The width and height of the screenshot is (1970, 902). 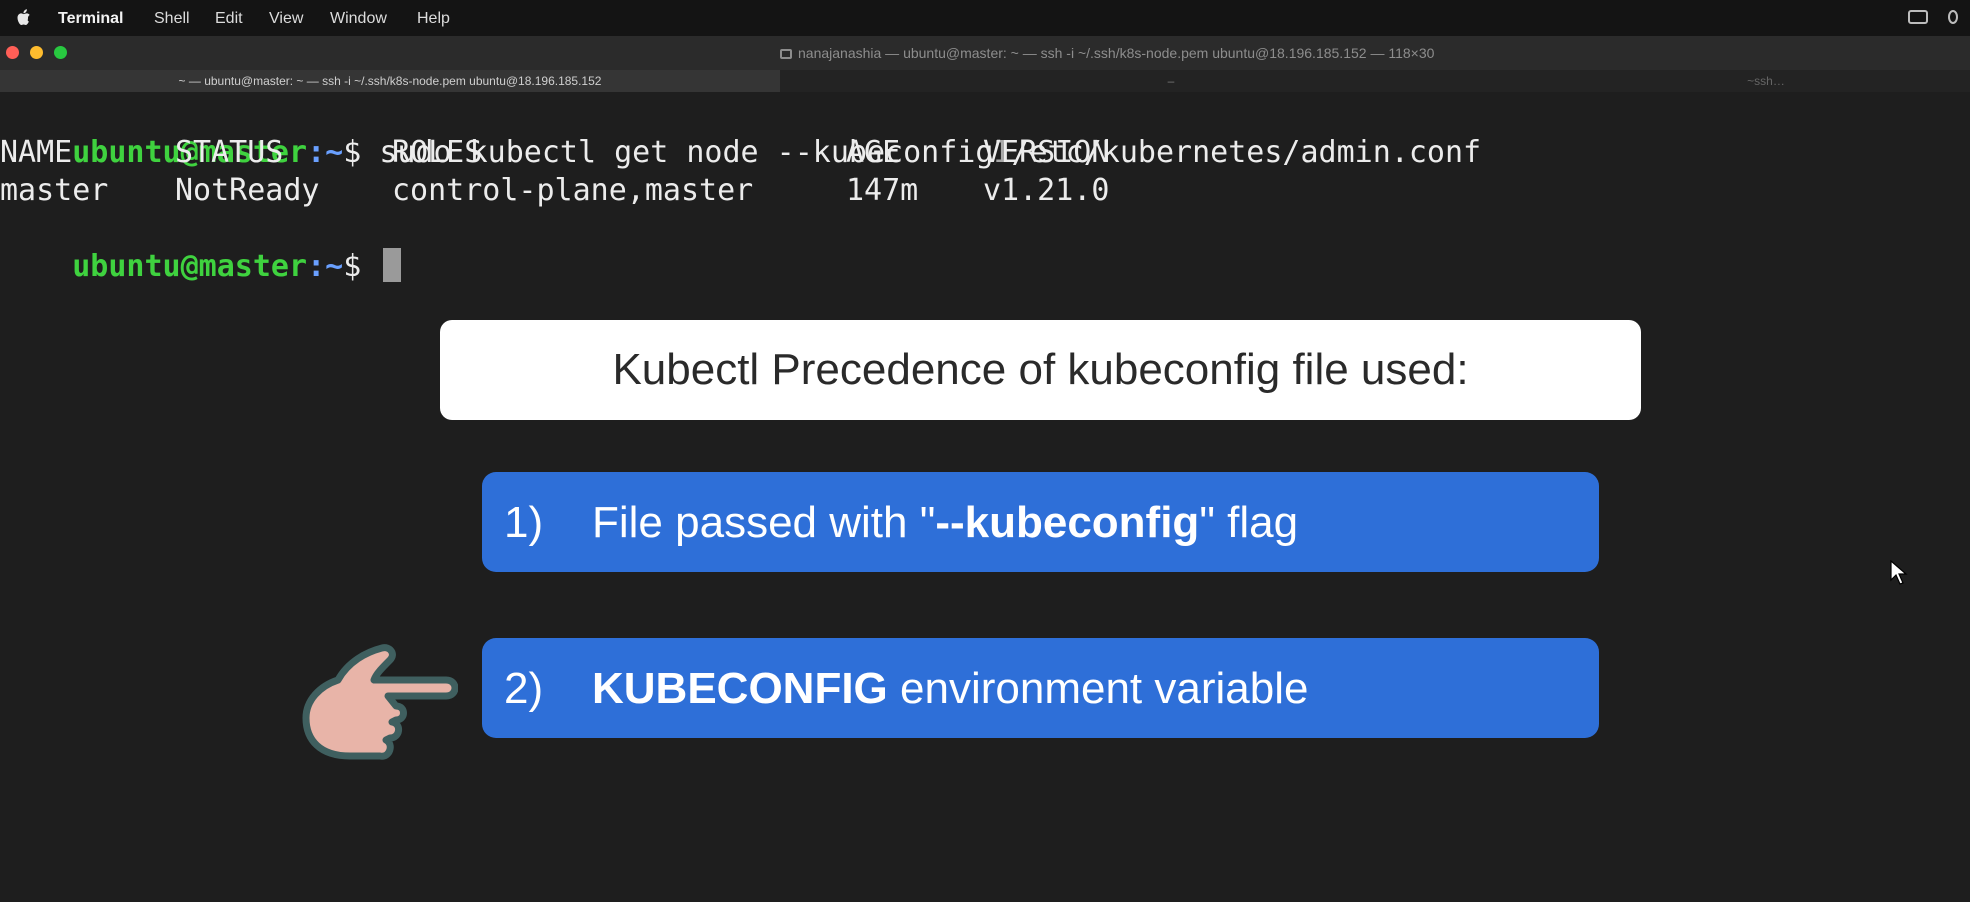 What do you see at coordinates (985, 18) in the screenshot?
I see `menu-bar: Terminal Shell Edit View Window Help` at bounding box center [985, 18].